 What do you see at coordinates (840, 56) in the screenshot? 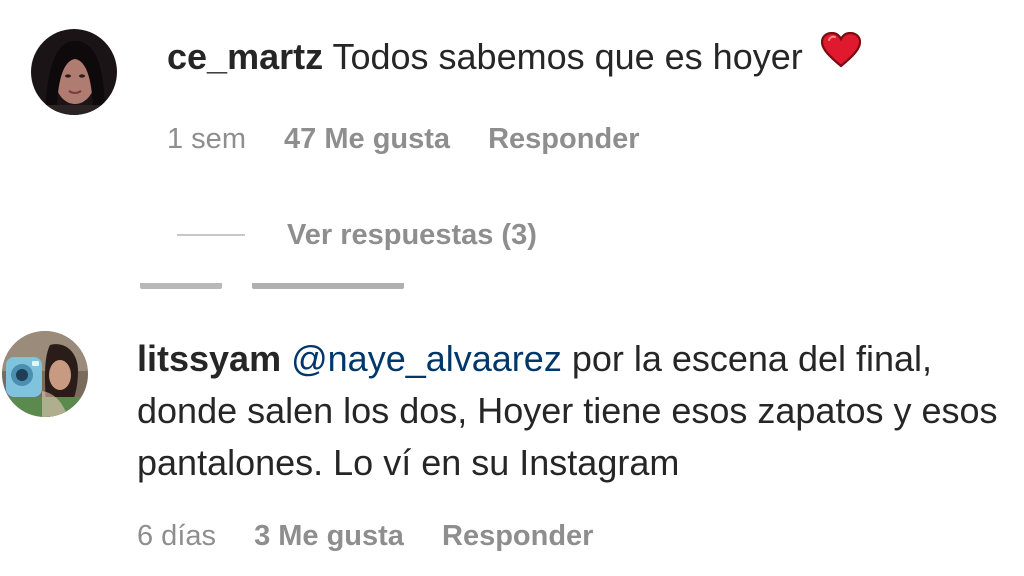
I see `heart-icon` at bounding box center [840, 56].